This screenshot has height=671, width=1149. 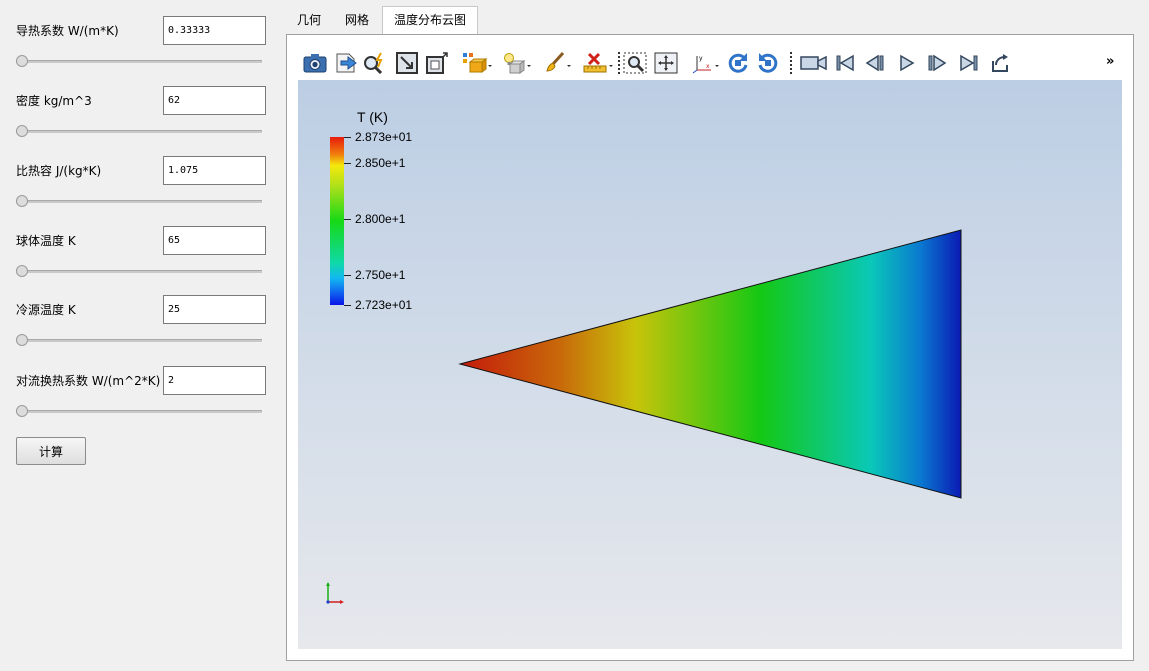 I want to click on next-frame-icon, so click(x=937, y=63).